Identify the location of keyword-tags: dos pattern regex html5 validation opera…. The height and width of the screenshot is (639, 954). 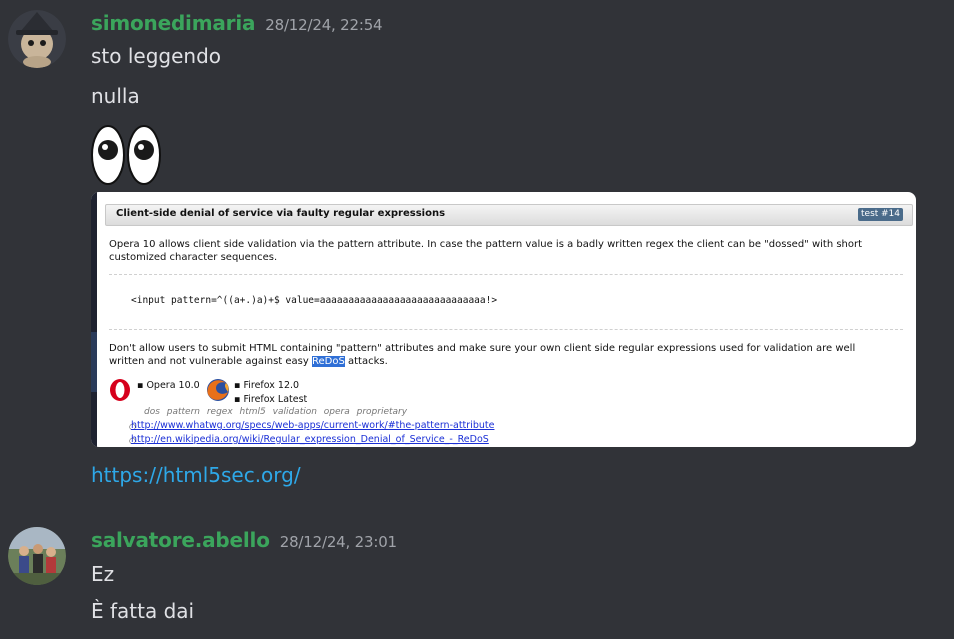
(276, 412).